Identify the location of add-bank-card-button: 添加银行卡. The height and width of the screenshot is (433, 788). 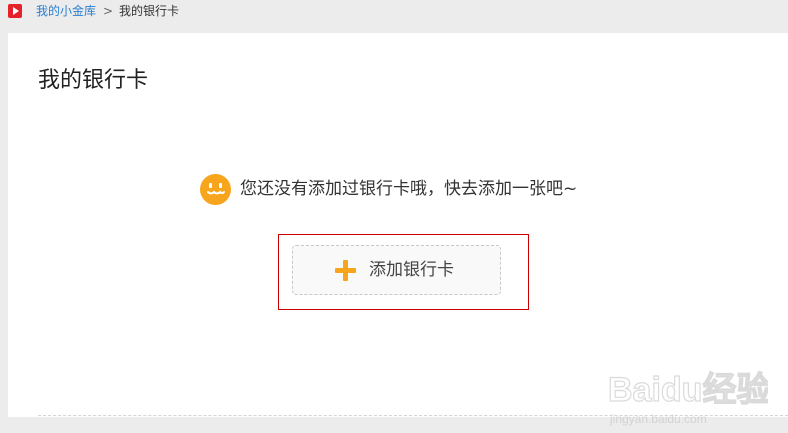
(396, 270).